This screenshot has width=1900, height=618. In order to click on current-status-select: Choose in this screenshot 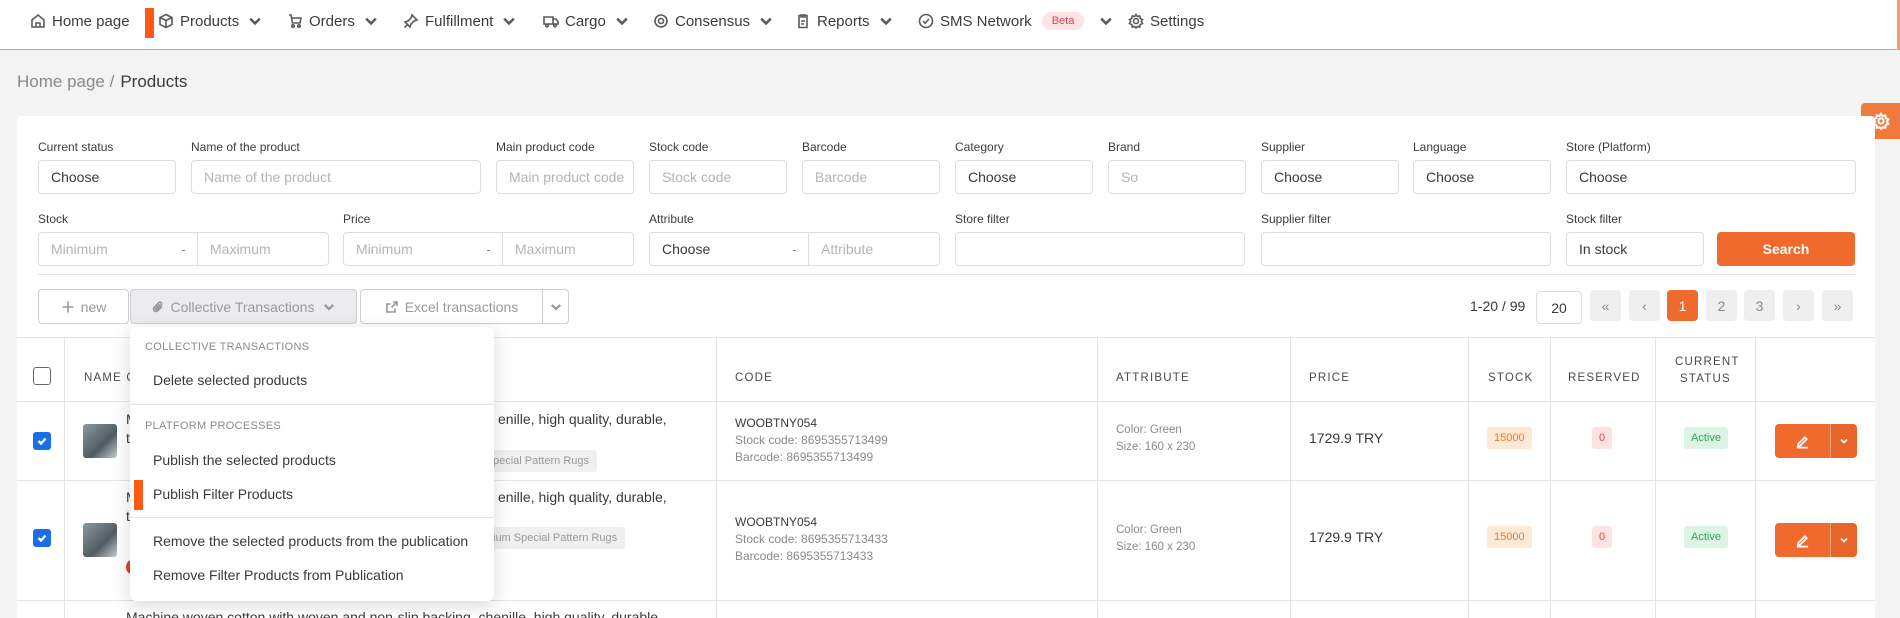, I will do `click(107, 177)`.